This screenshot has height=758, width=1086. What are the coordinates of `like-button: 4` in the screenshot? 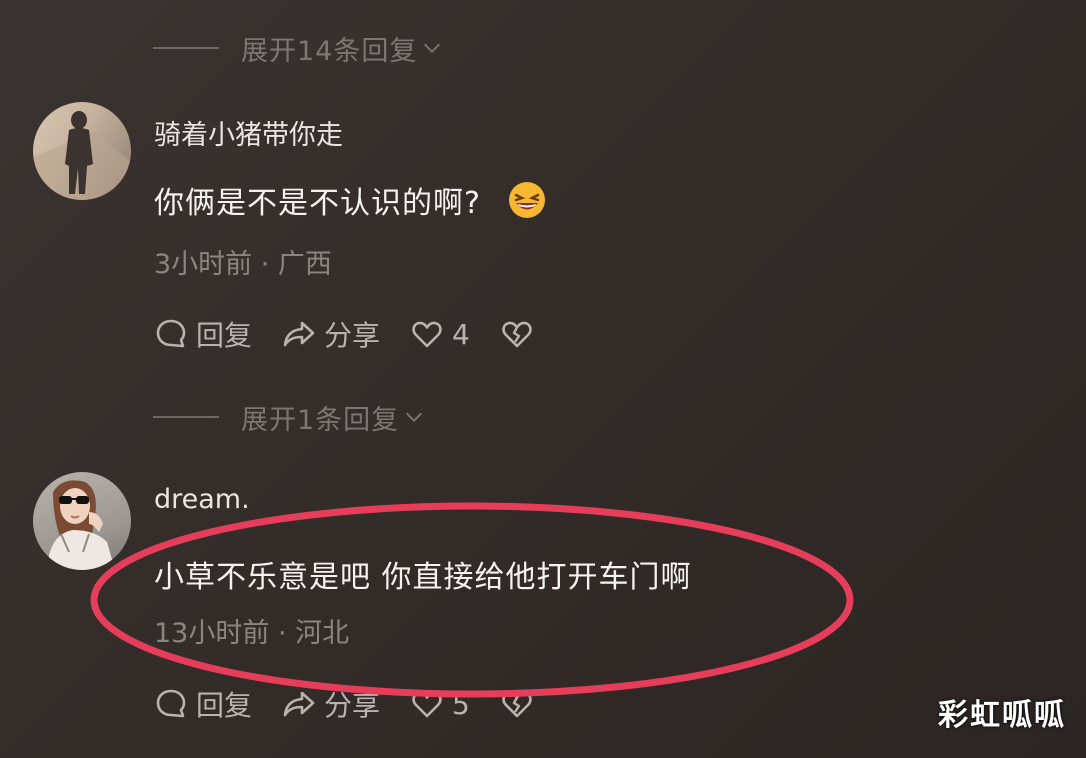 It's located at (440, 334).